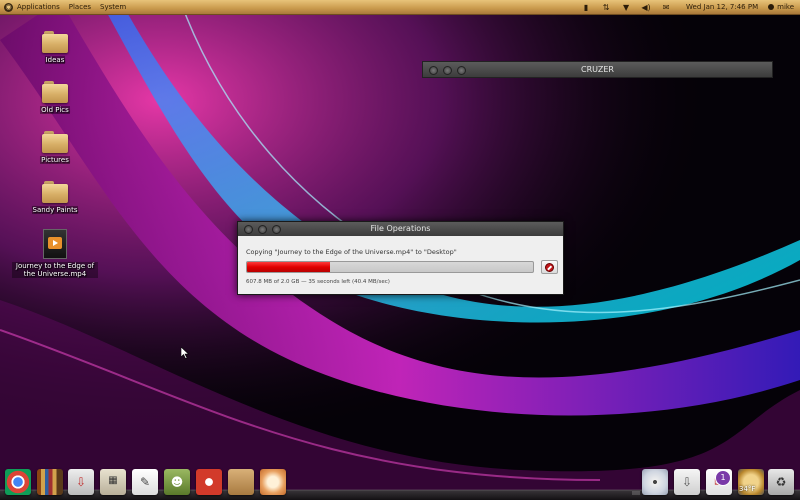 This screenshot has width=800, height=500. What do you see at coordinates (18, 482) in the screenshot?
I see `chrome-icon` at bounding box center [18, 482].